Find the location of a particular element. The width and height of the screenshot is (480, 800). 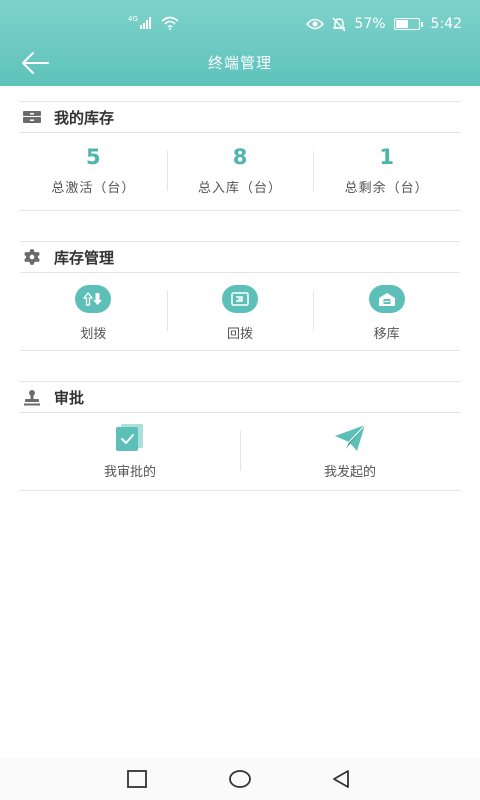

system-nav-bar is located at coordinates (240, 779).